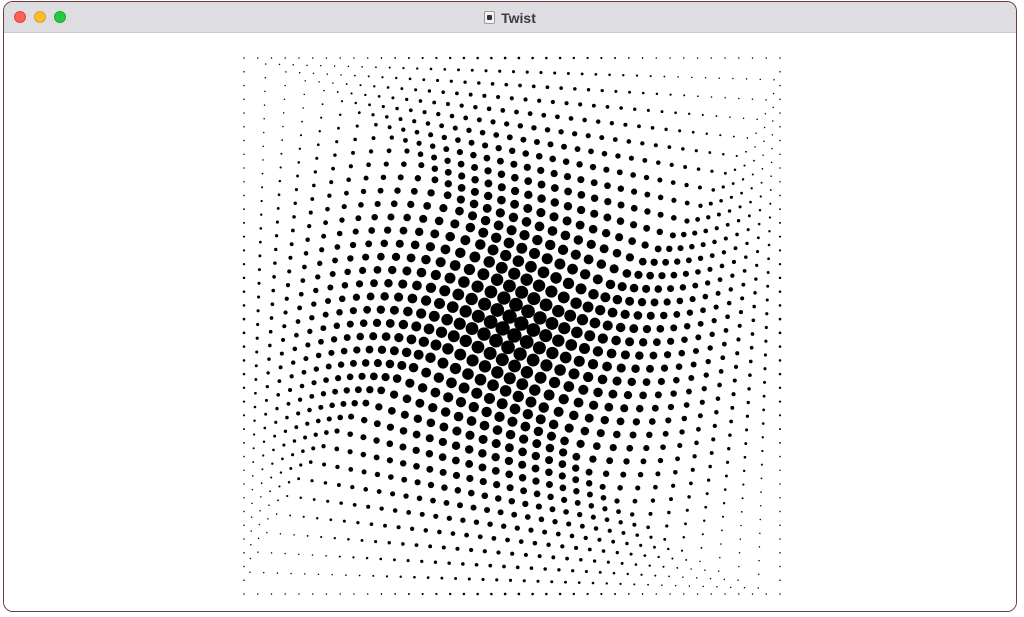 The height and width of the screenshot is (617, 1024). I want to click on zoom-button, so click(60, 17).